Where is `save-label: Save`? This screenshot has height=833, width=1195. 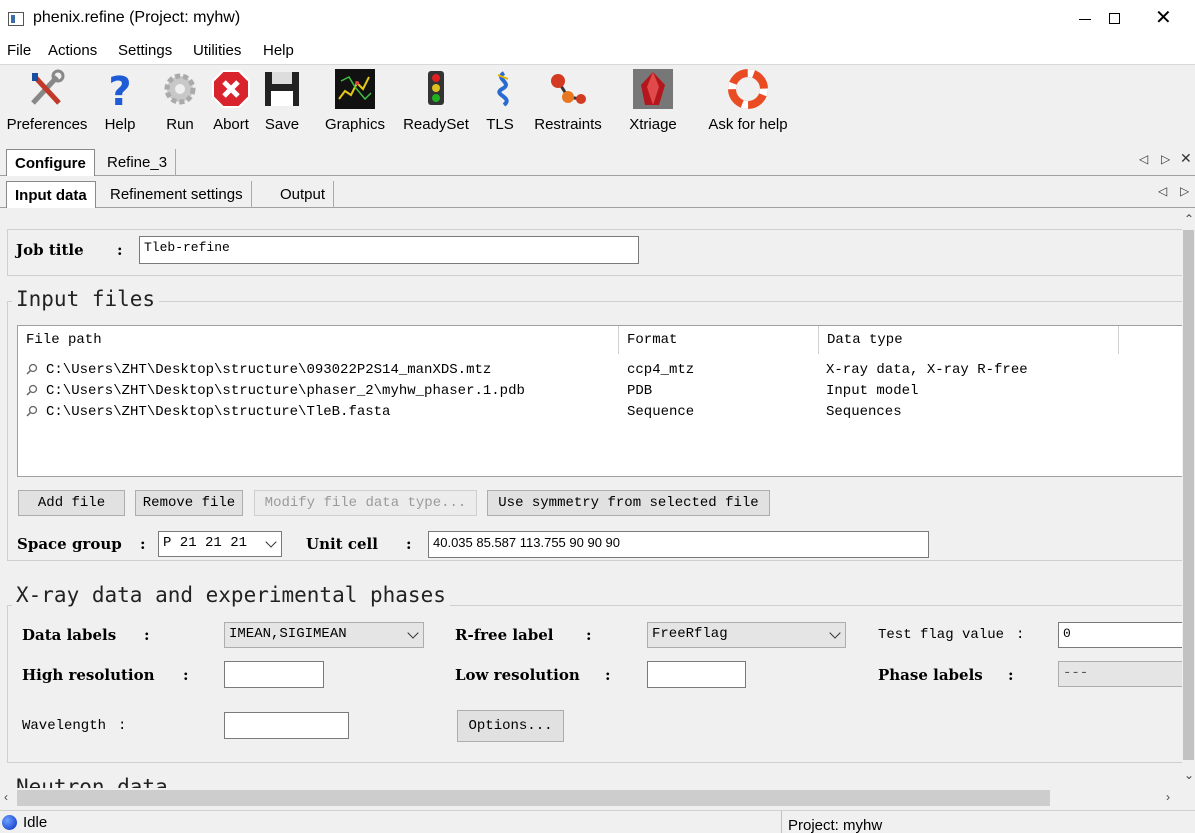
save-label: Save is located at coordinates (282, 124).